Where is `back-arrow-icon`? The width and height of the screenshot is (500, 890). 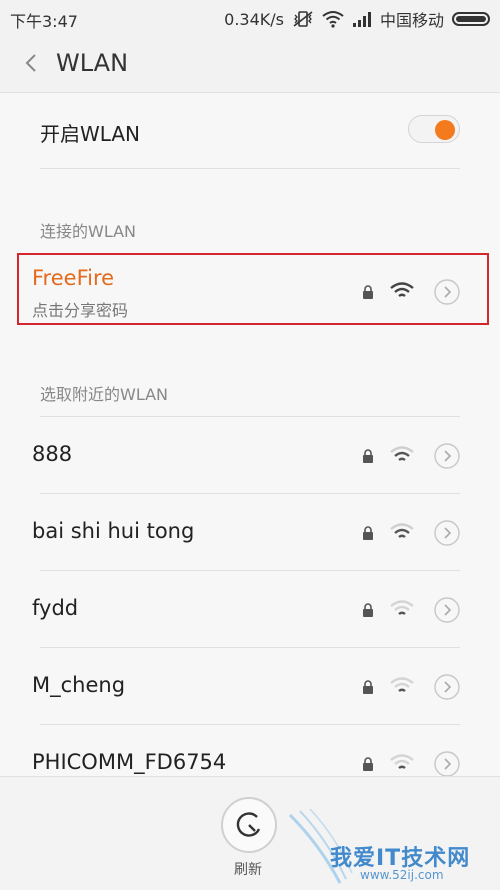 back-arrow-icon is located at coordinates (32, 63).